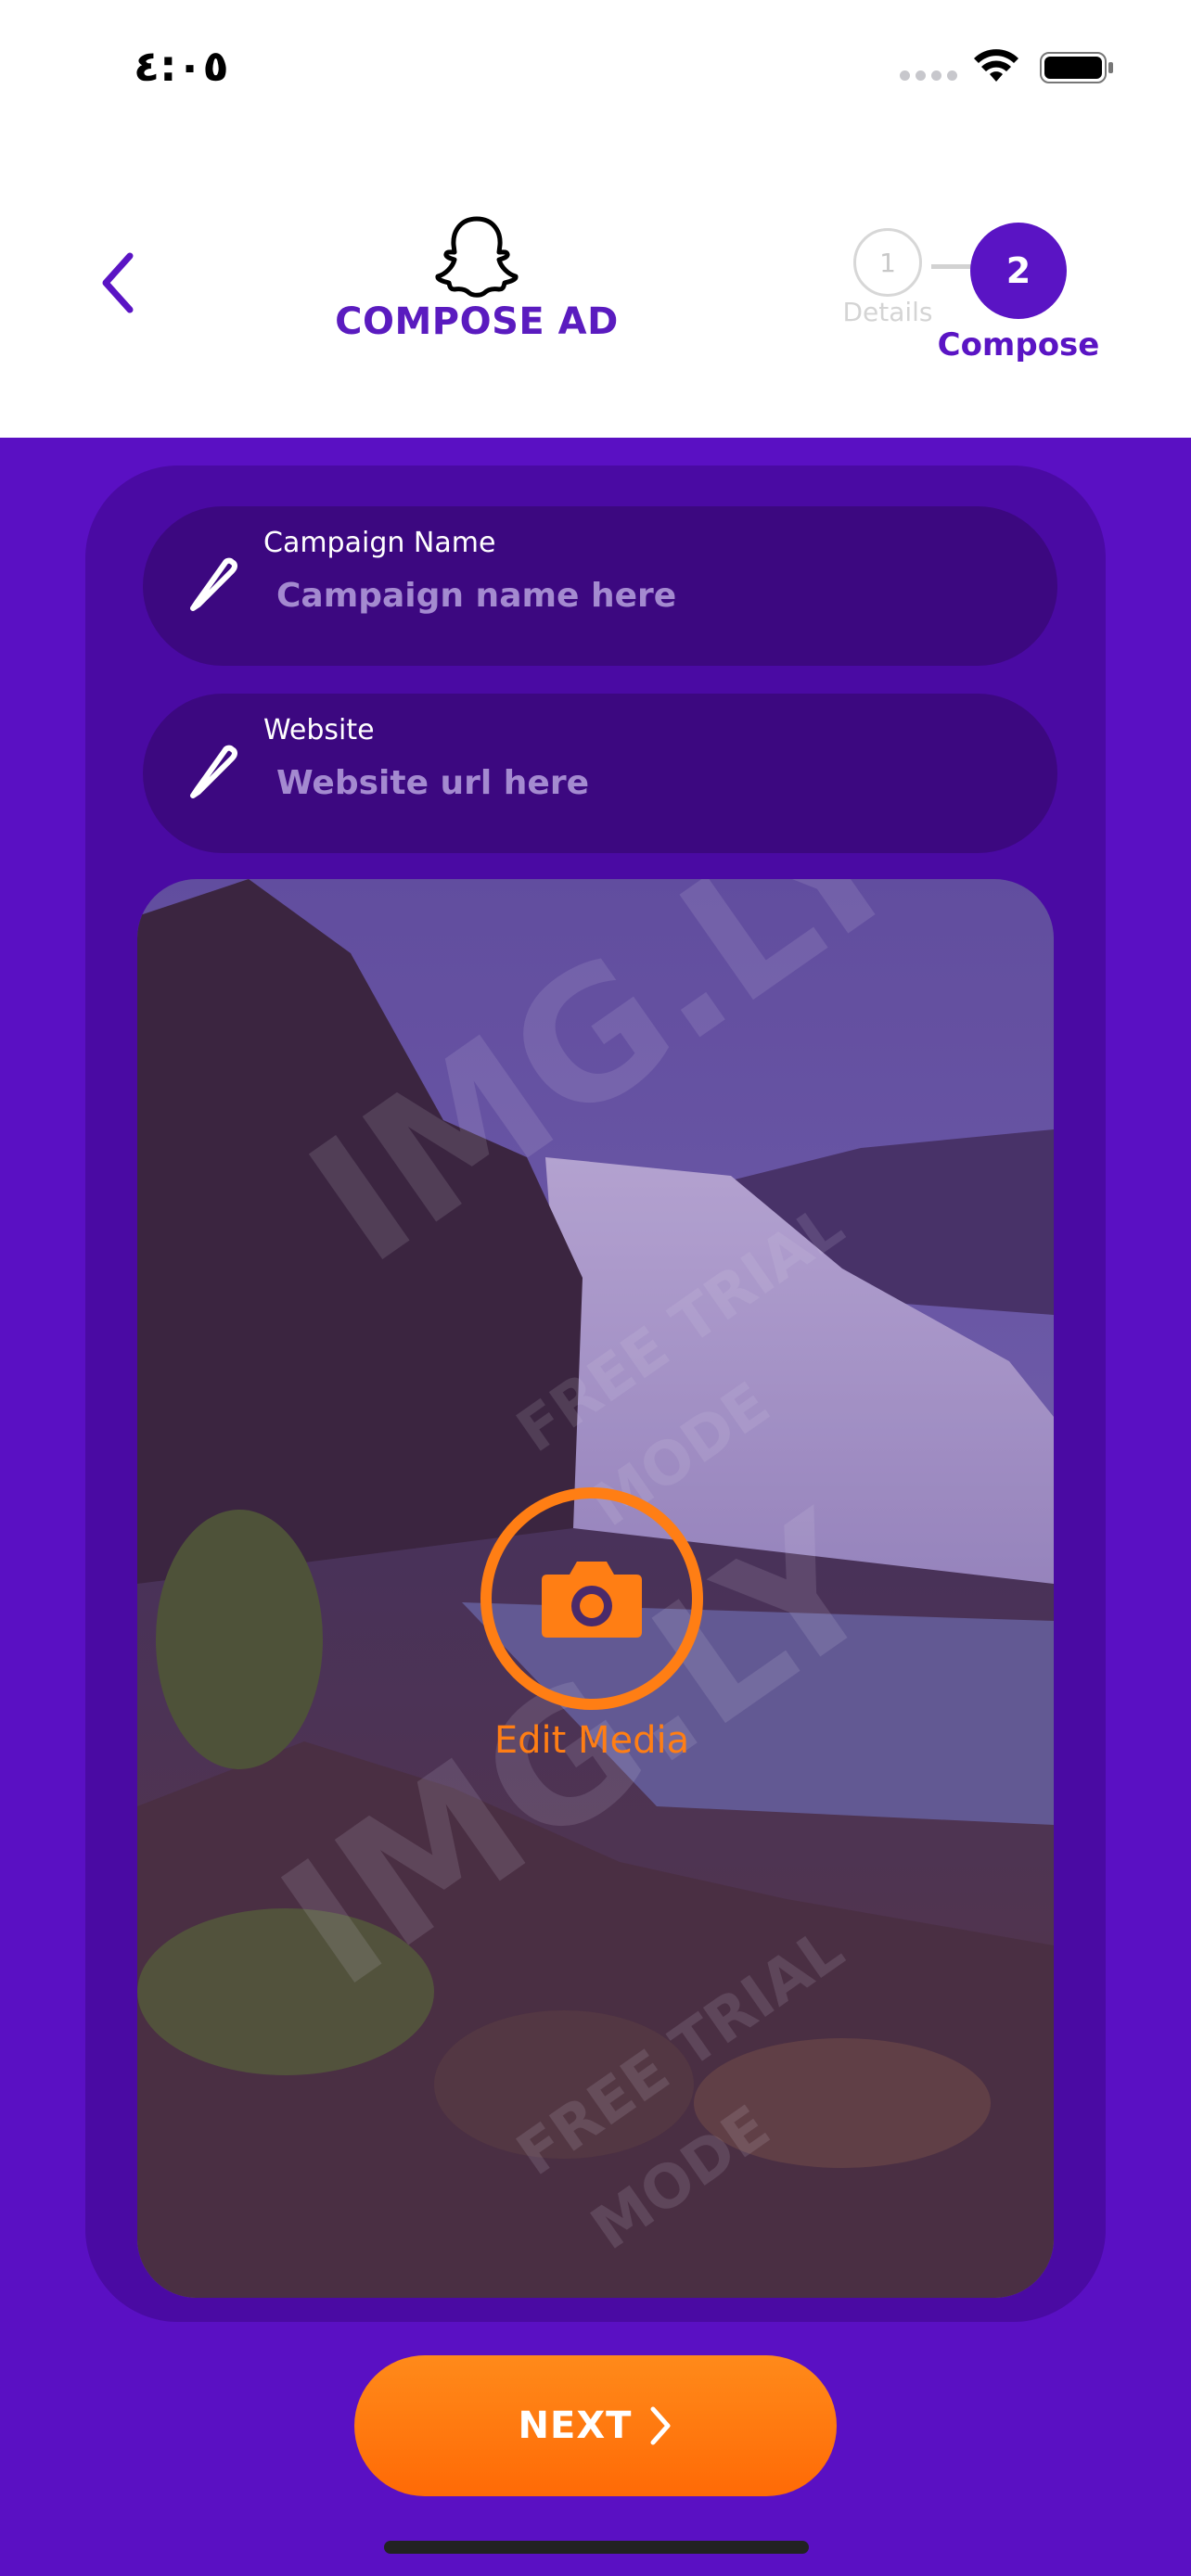  Describe the element at coordinates (477, 257) in the screenshot. I see `snapchat-ghost-icon` at that location.